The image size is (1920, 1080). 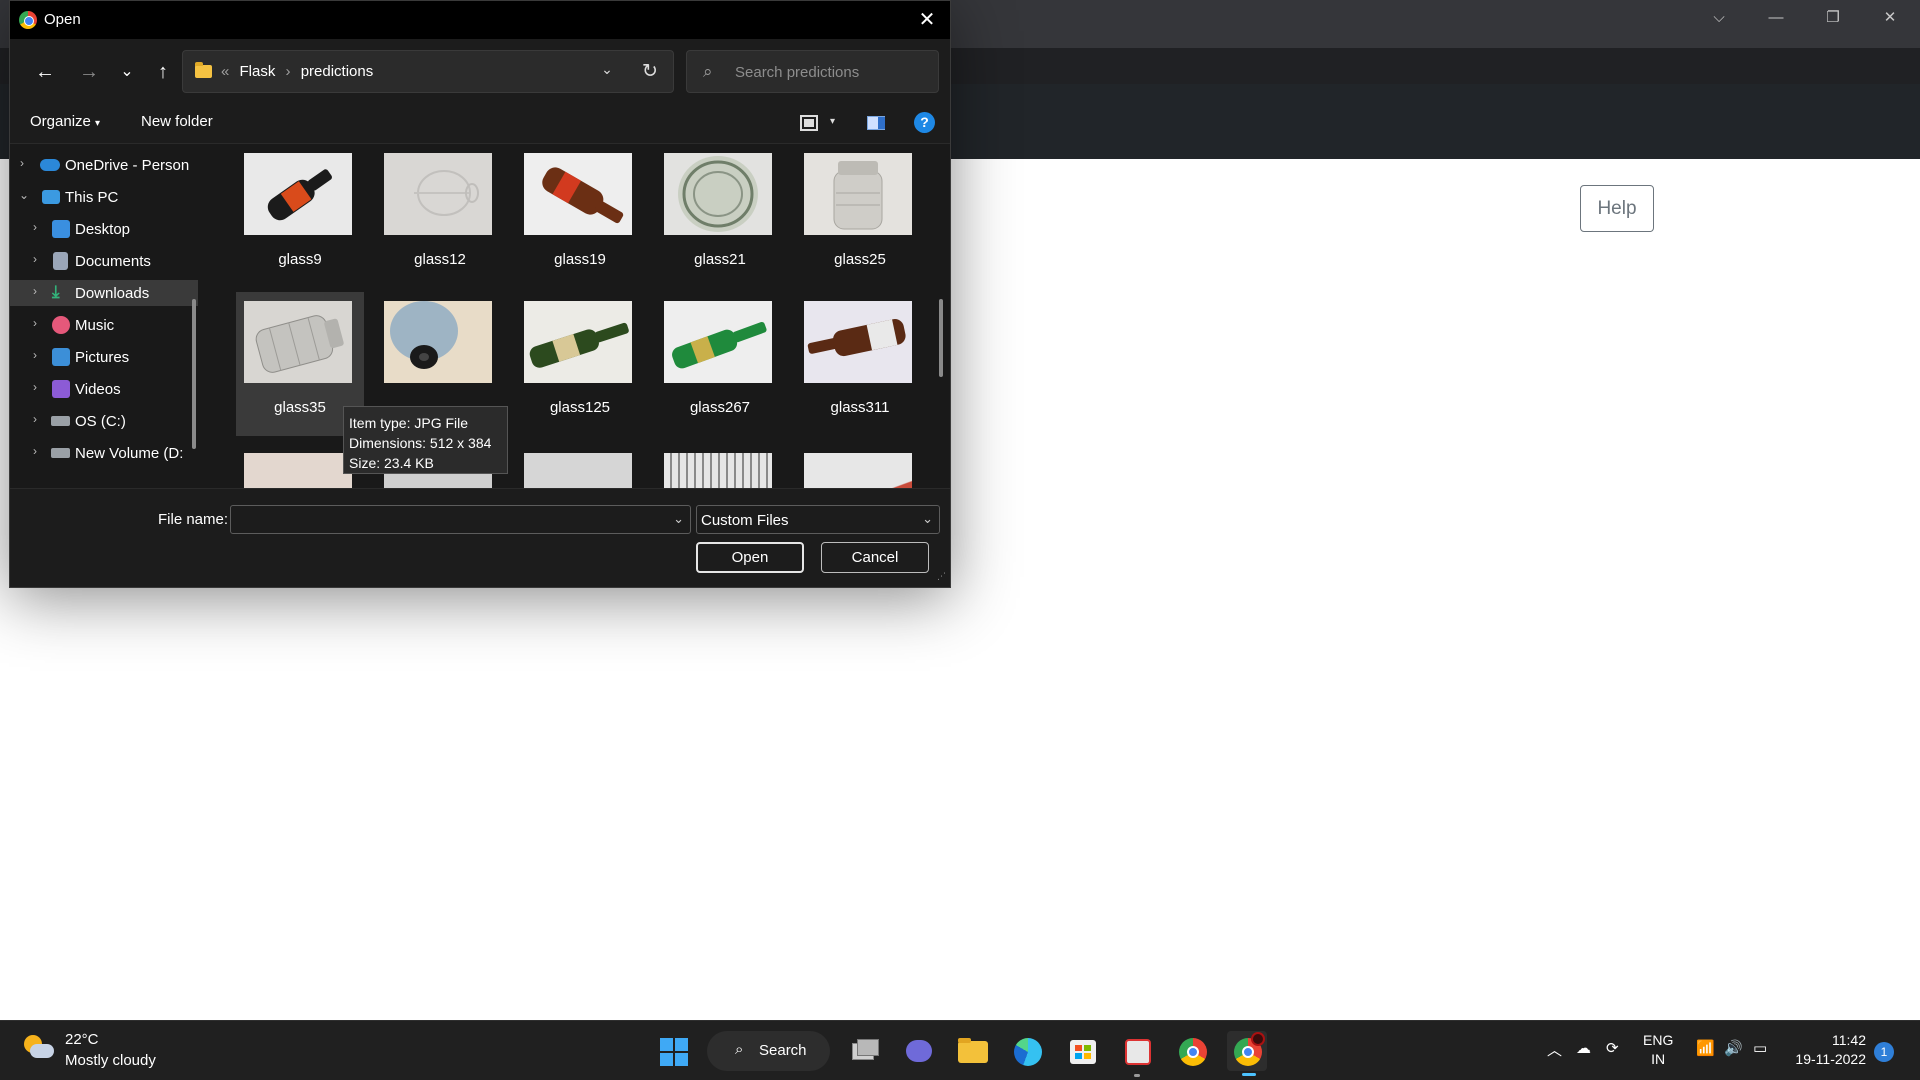 I want to click on command-bar: Organize ▾ New folder ▾ ?, so click(x=480, y=123).